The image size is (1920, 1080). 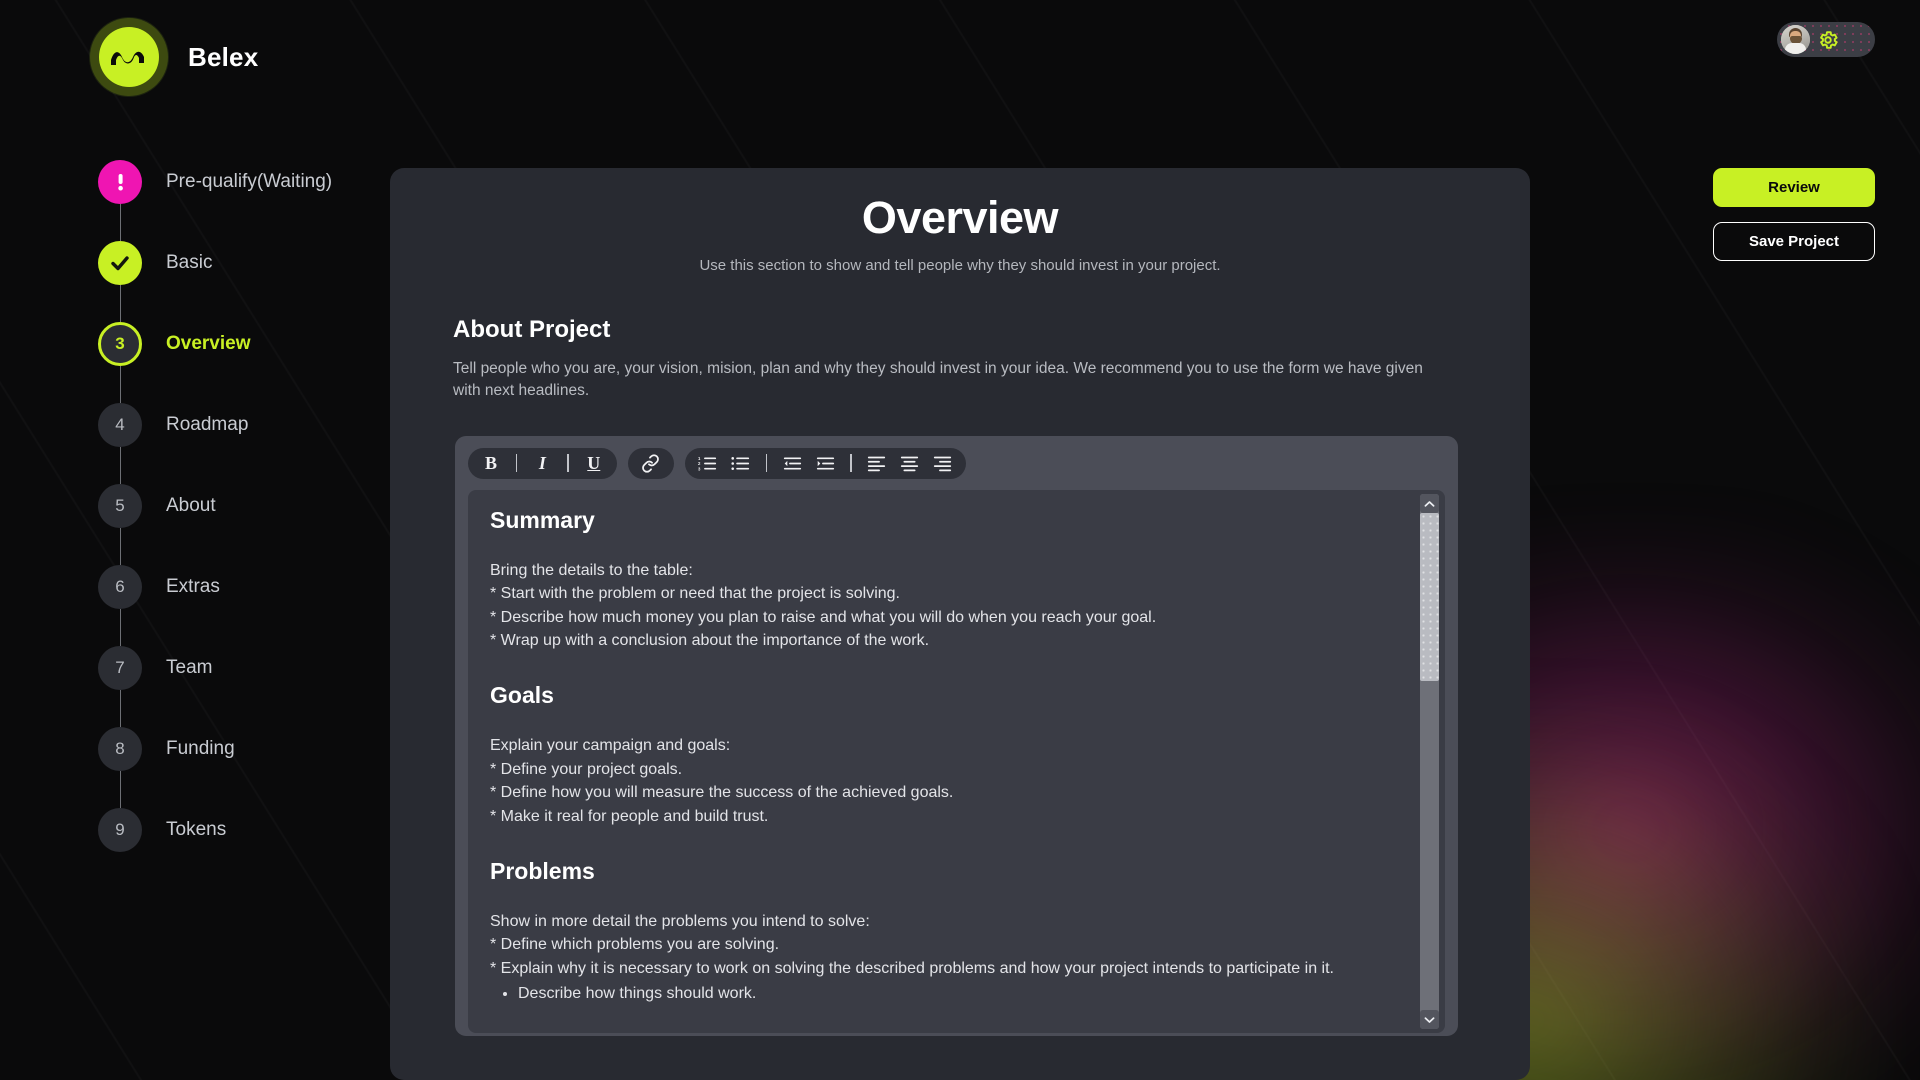 I want to click on sidebar-item-label: Tokens, so click(x=196, y=830).